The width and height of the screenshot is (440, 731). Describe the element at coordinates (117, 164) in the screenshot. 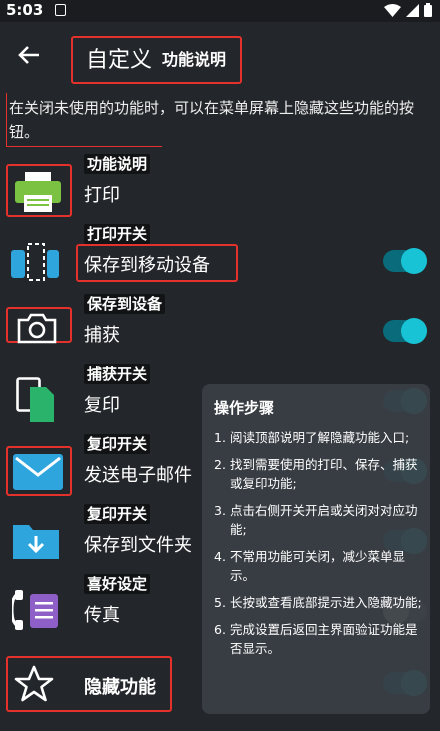

I see `item-tag: 功能说明` at that location.